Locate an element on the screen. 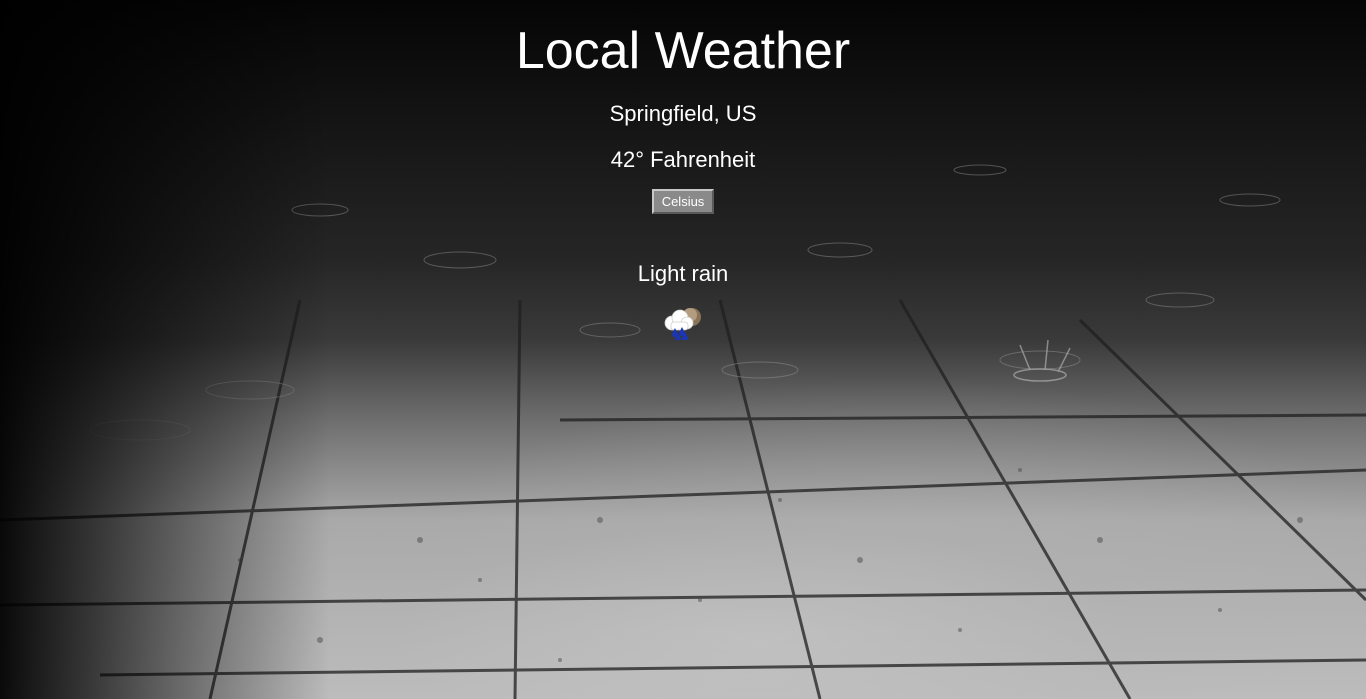  location-label: Springfield, US is located at coordinates (683, 113).